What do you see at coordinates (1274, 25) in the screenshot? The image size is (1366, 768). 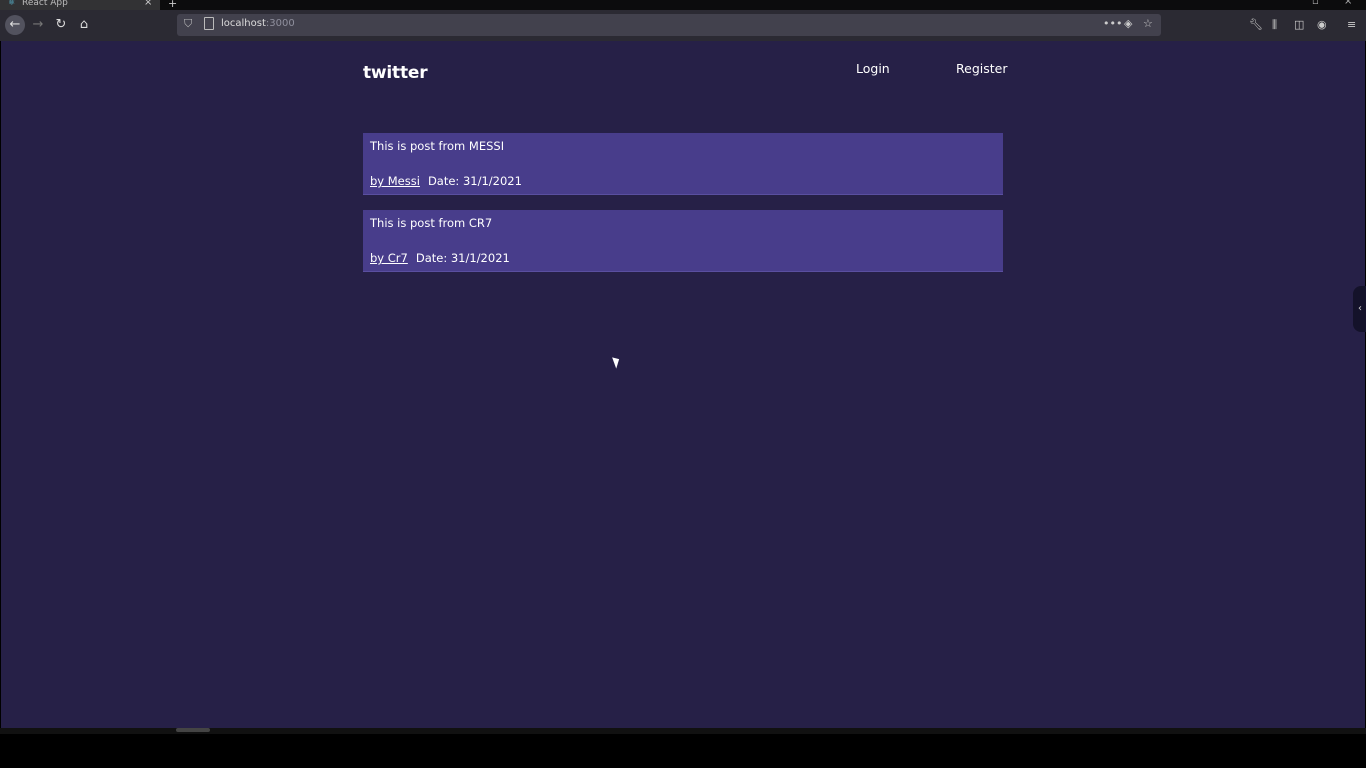 I see `library-icon: ⫼` at bounding box center [1274, 25].